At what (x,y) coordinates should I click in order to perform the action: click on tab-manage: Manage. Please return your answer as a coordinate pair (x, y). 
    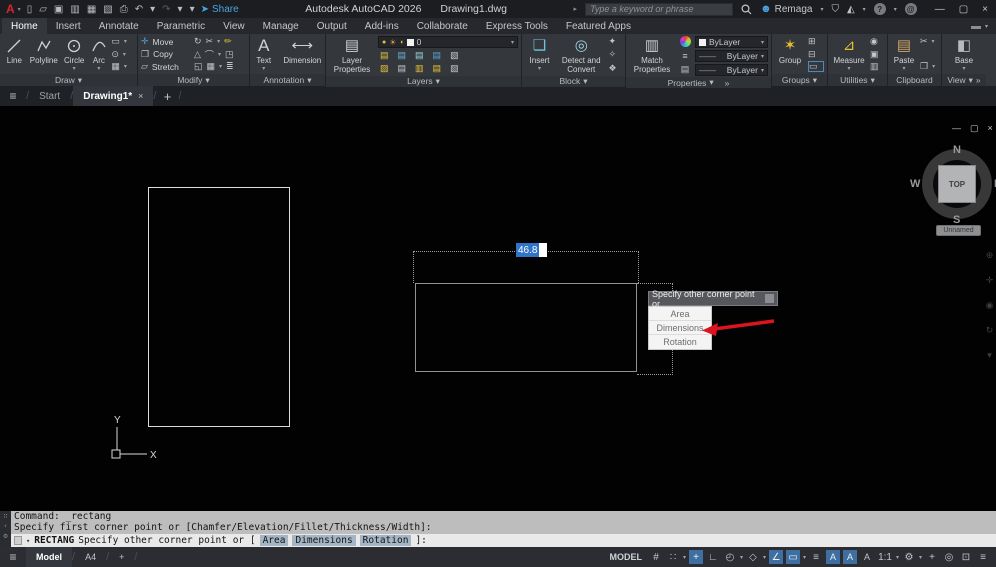
    Looking at the image, I should click on (281, 26).